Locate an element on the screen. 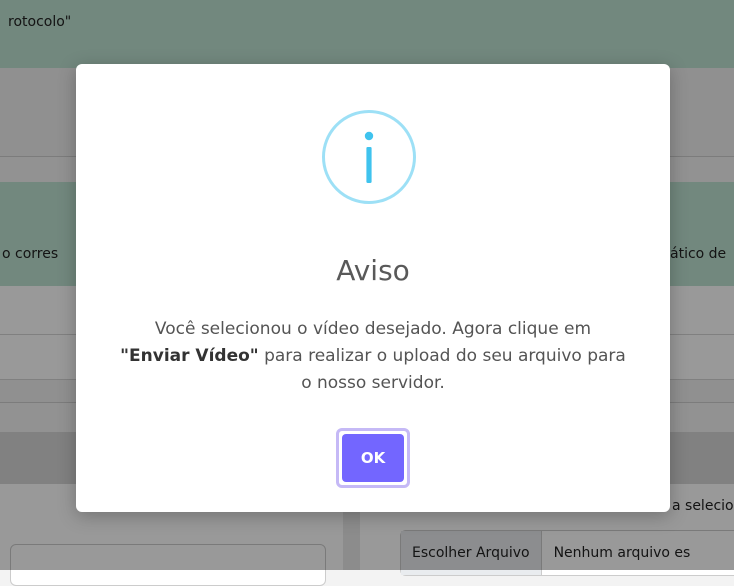 The height and width of the screenshot is (586, 734). ok-button-focus-ring: OK is located at coordinates (373, 458).